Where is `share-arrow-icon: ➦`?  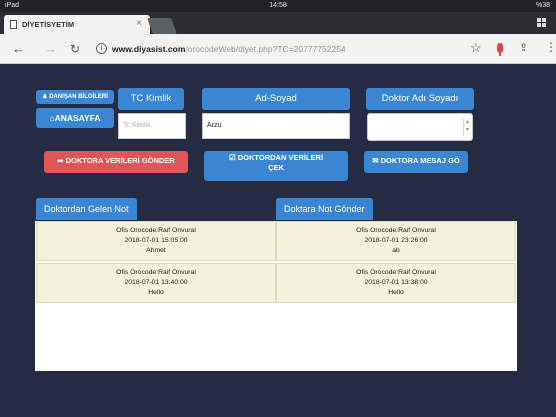 share-arrow-icon: ➦ is located at coordinates (60, 160).